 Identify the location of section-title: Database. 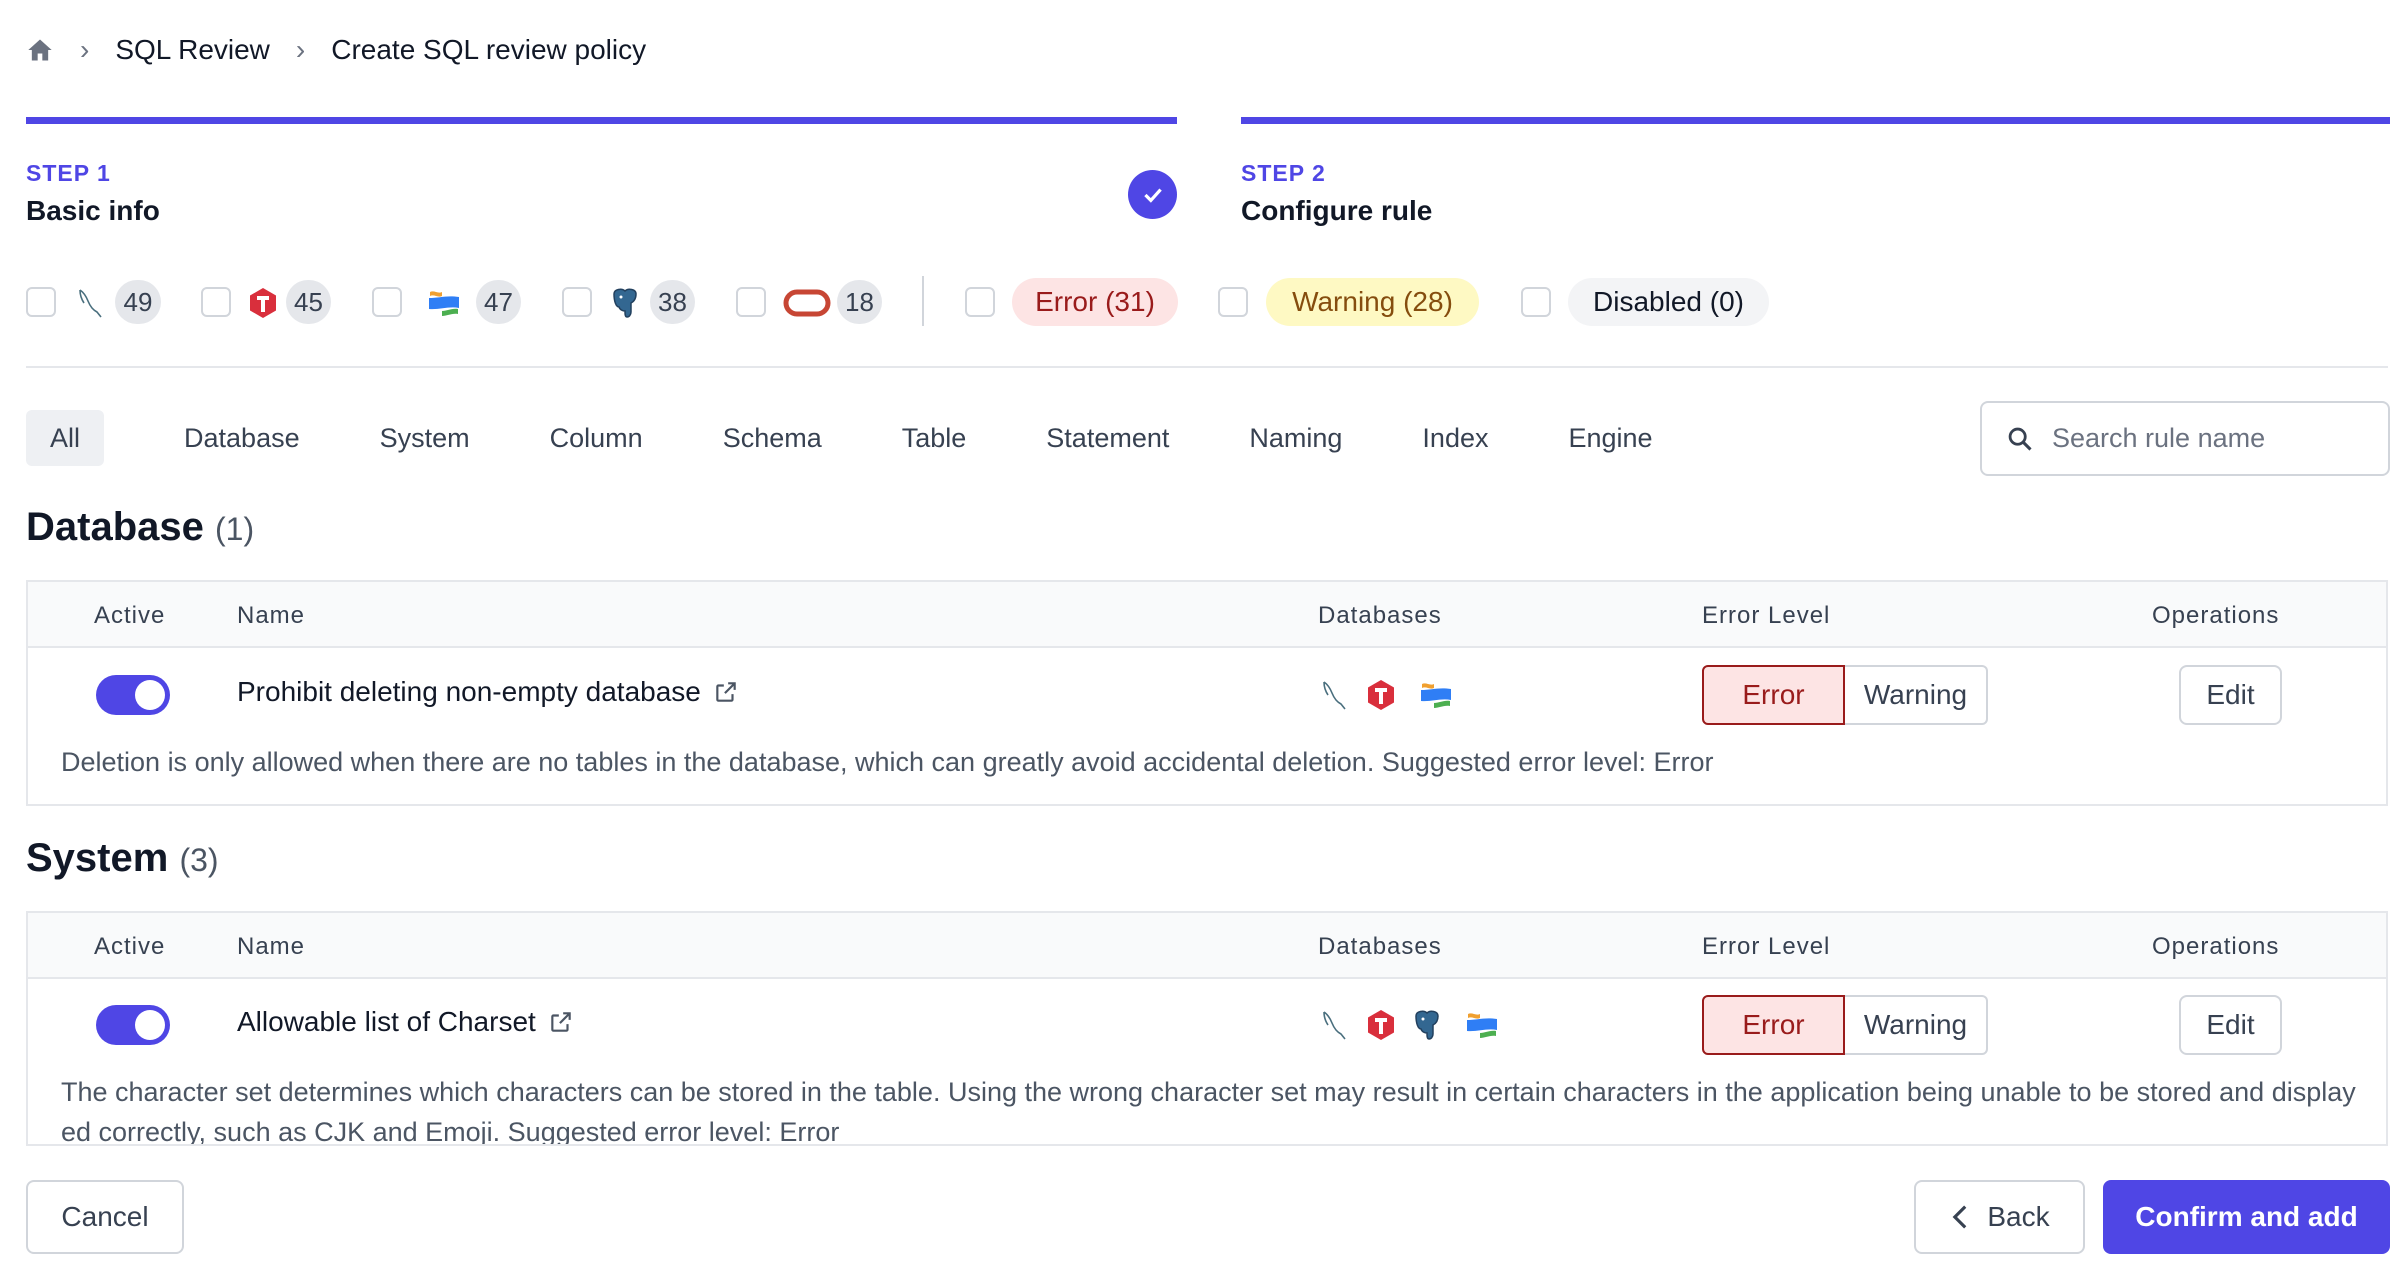
(115, 527).